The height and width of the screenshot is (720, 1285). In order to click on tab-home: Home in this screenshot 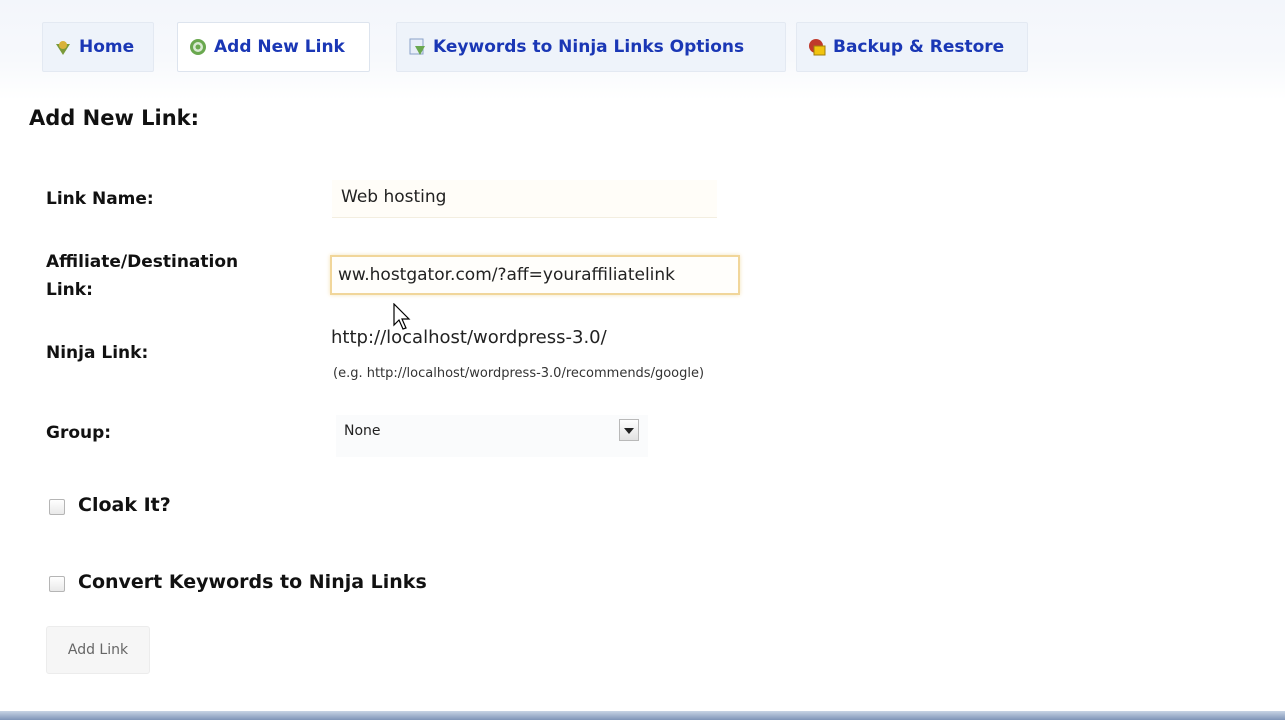, I will do `click(98, 47)`.